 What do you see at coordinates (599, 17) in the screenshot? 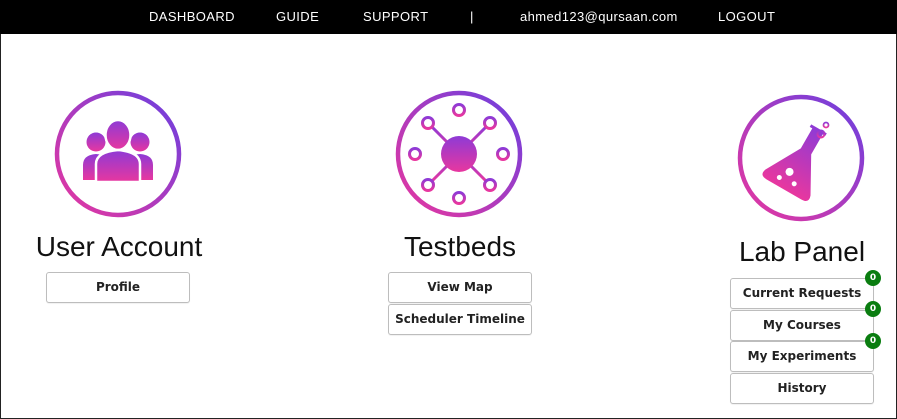
I see `nav-user-email: ahmed123@qursaan.com` at bounding box center [599, 17].